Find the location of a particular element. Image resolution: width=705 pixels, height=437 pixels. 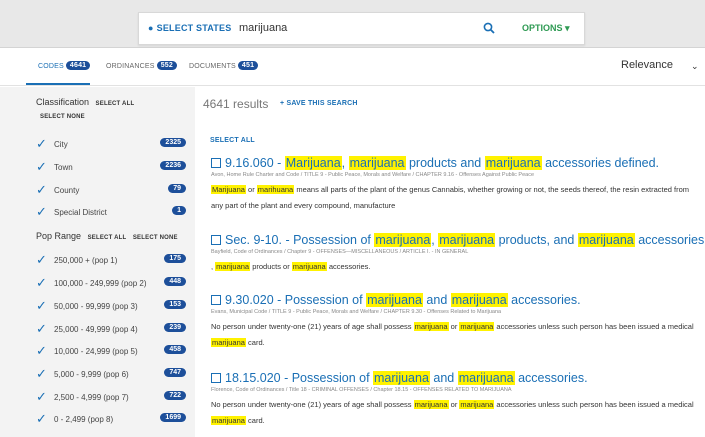

pop-range-select-all: SELECT ALL is located at coordinates (107, 238).